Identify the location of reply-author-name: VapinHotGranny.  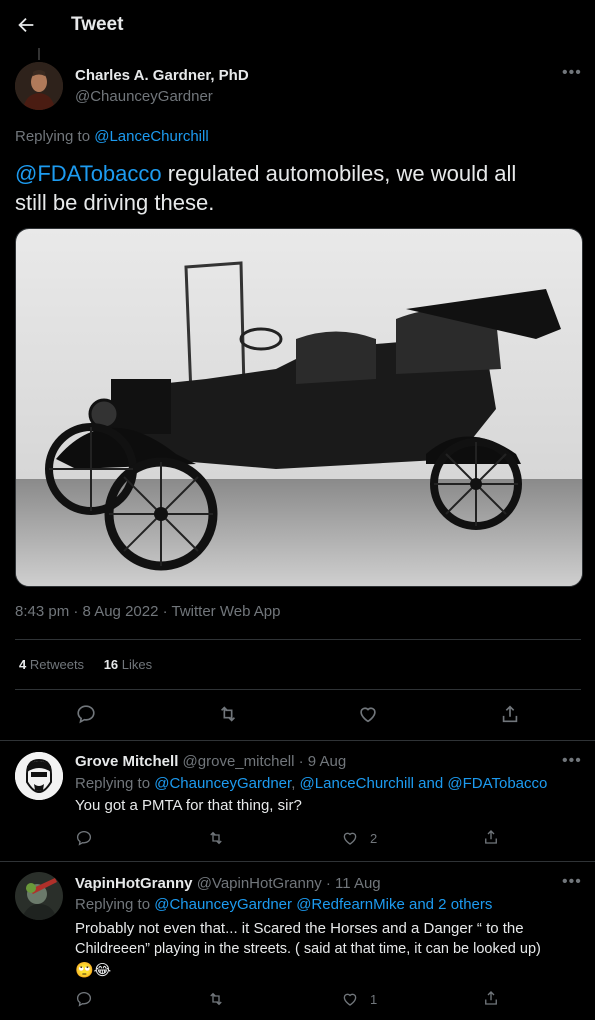
(134, 883).